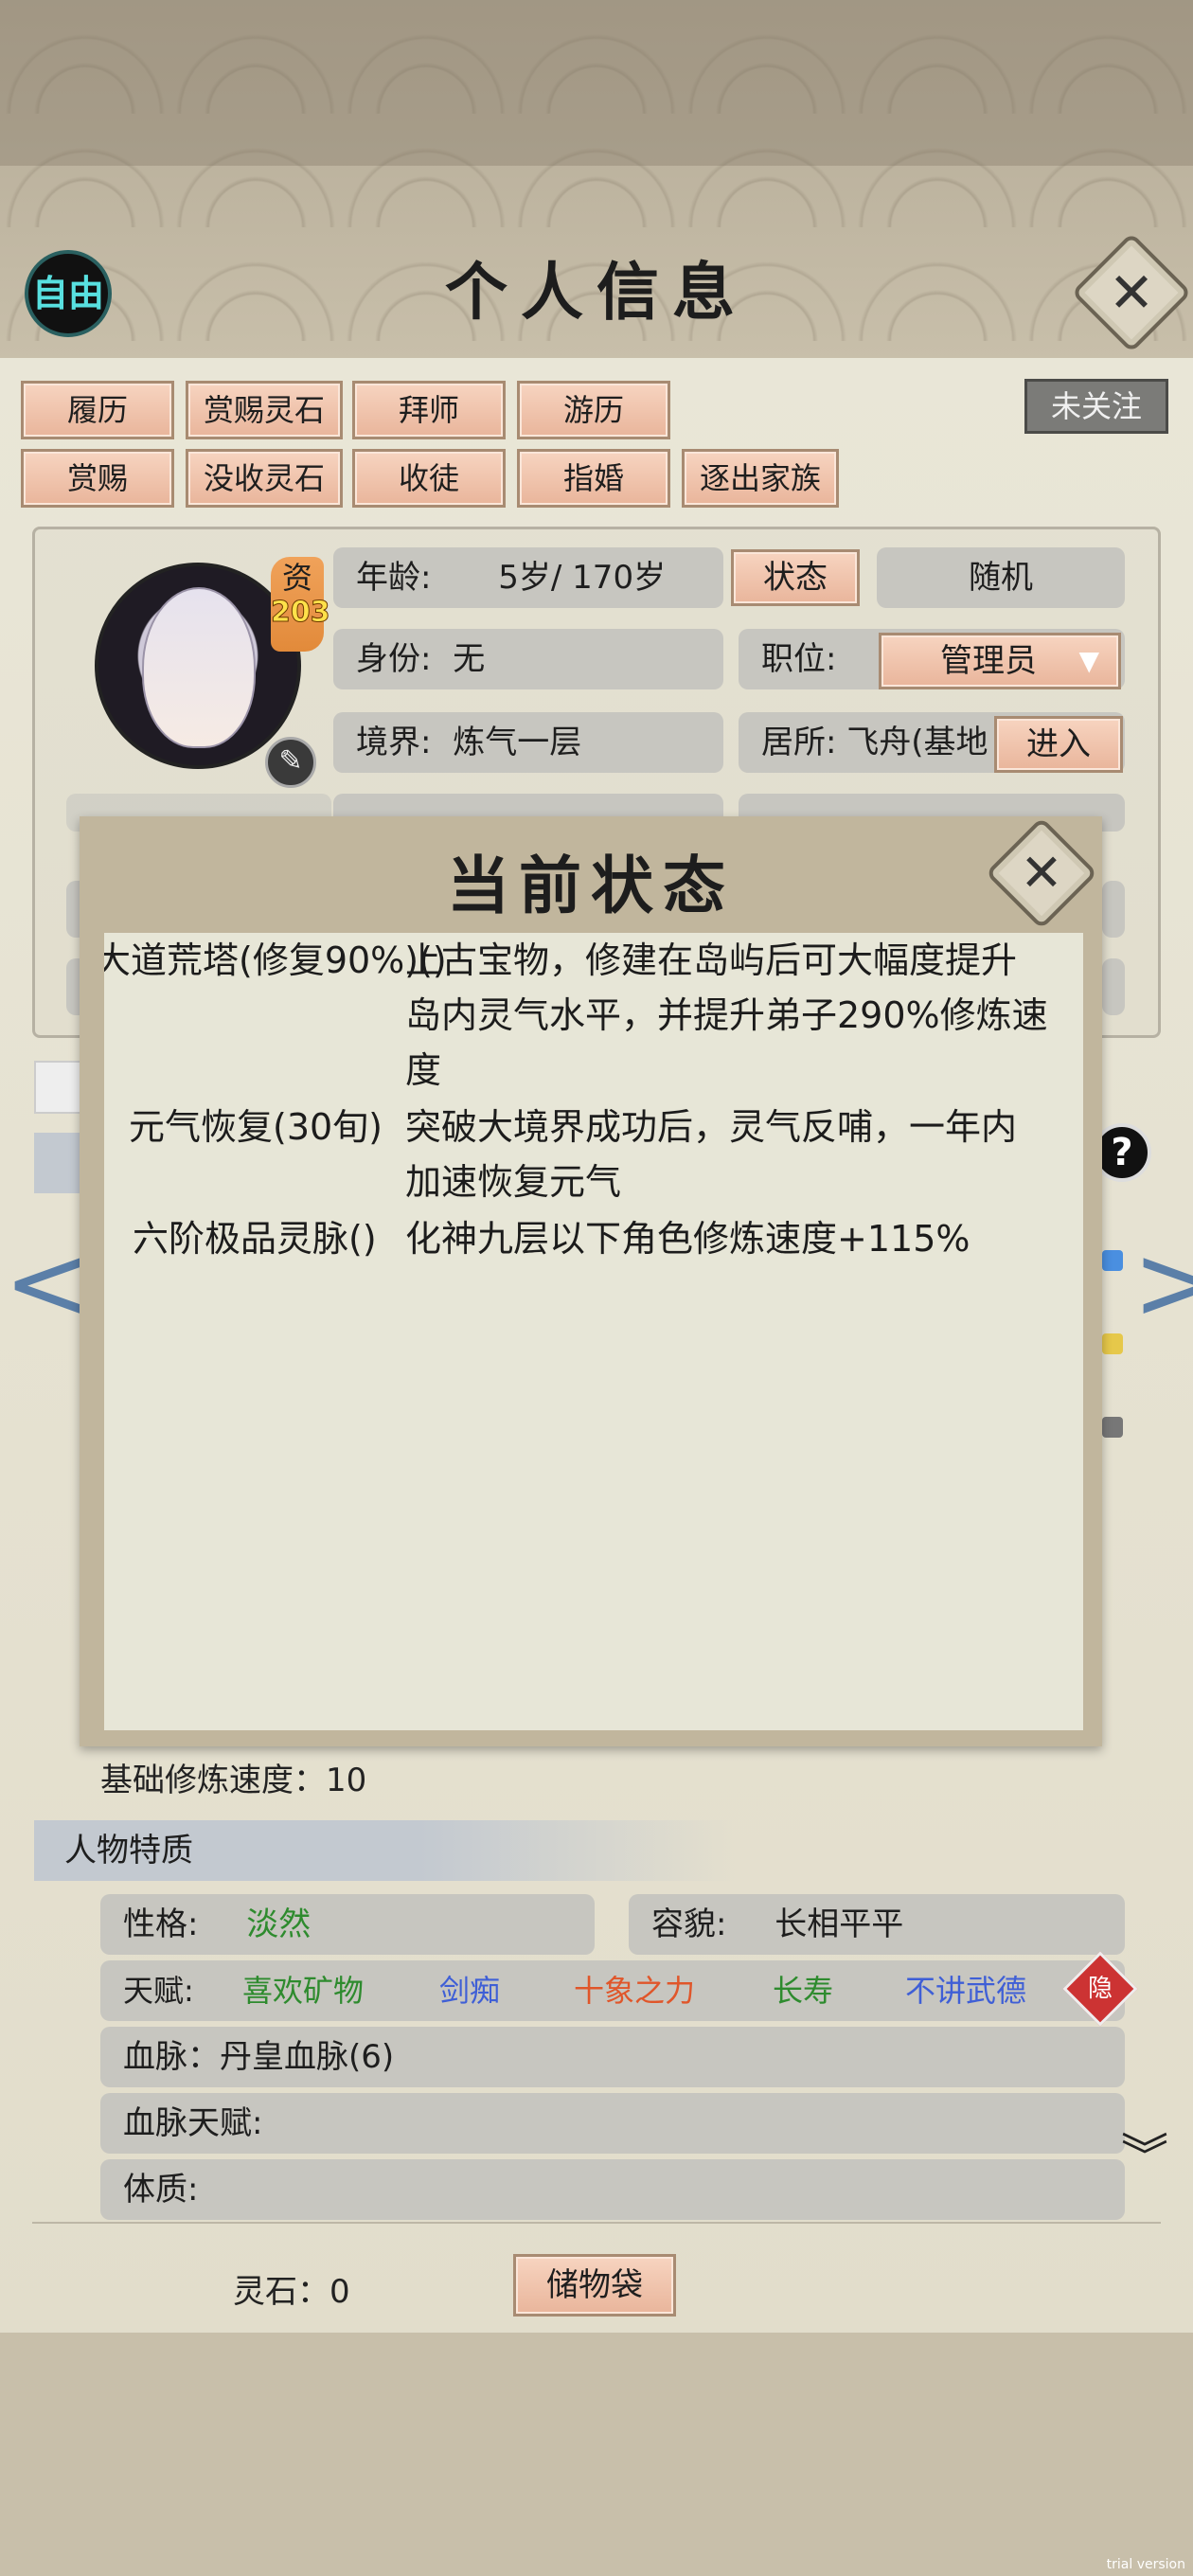  Describe the element at coordinates (347, 1924) in the screenshot. I see `personality-field: 性格: 淡然` at that location.